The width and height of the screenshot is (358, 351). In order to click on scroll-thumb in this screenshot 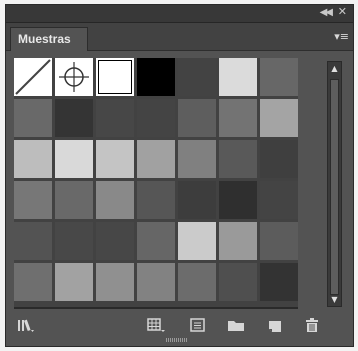, I will do `click(334, 187)`.